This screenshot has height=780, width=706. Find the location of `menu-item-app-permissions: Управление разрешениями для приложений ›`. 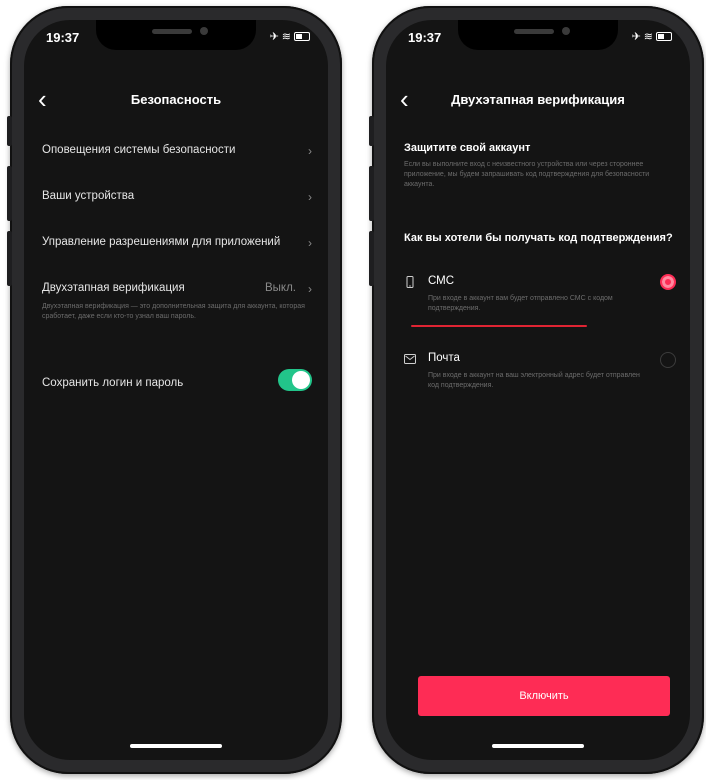

menu-item-app-permissions: Управление разрешениями для приложений › is located at coordinates (177, 243).